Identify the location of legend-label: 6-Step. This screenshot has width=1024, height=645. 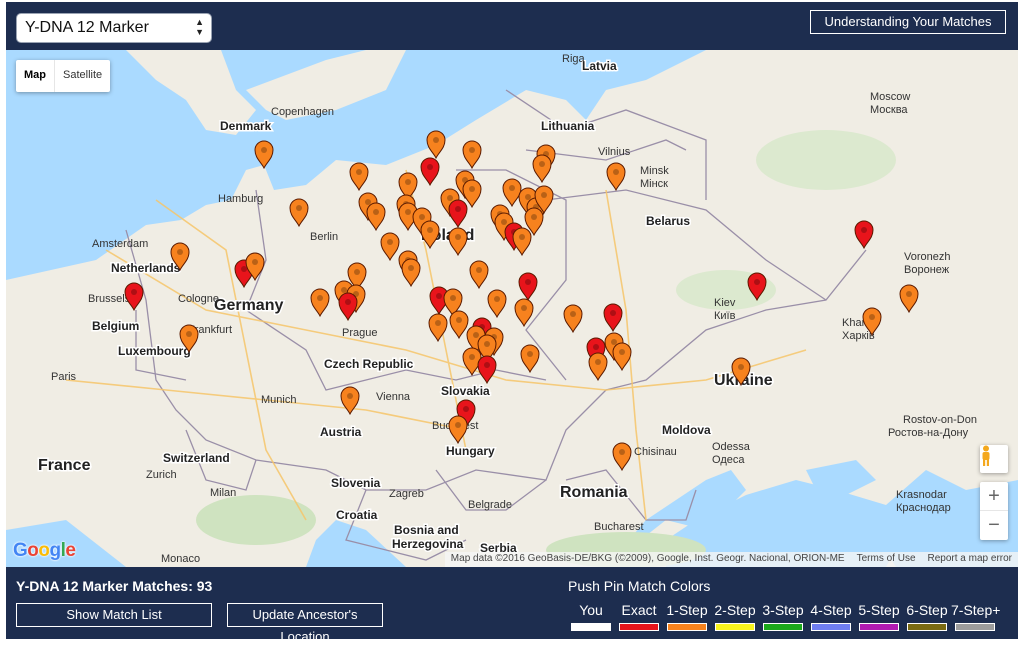
(927, 610).